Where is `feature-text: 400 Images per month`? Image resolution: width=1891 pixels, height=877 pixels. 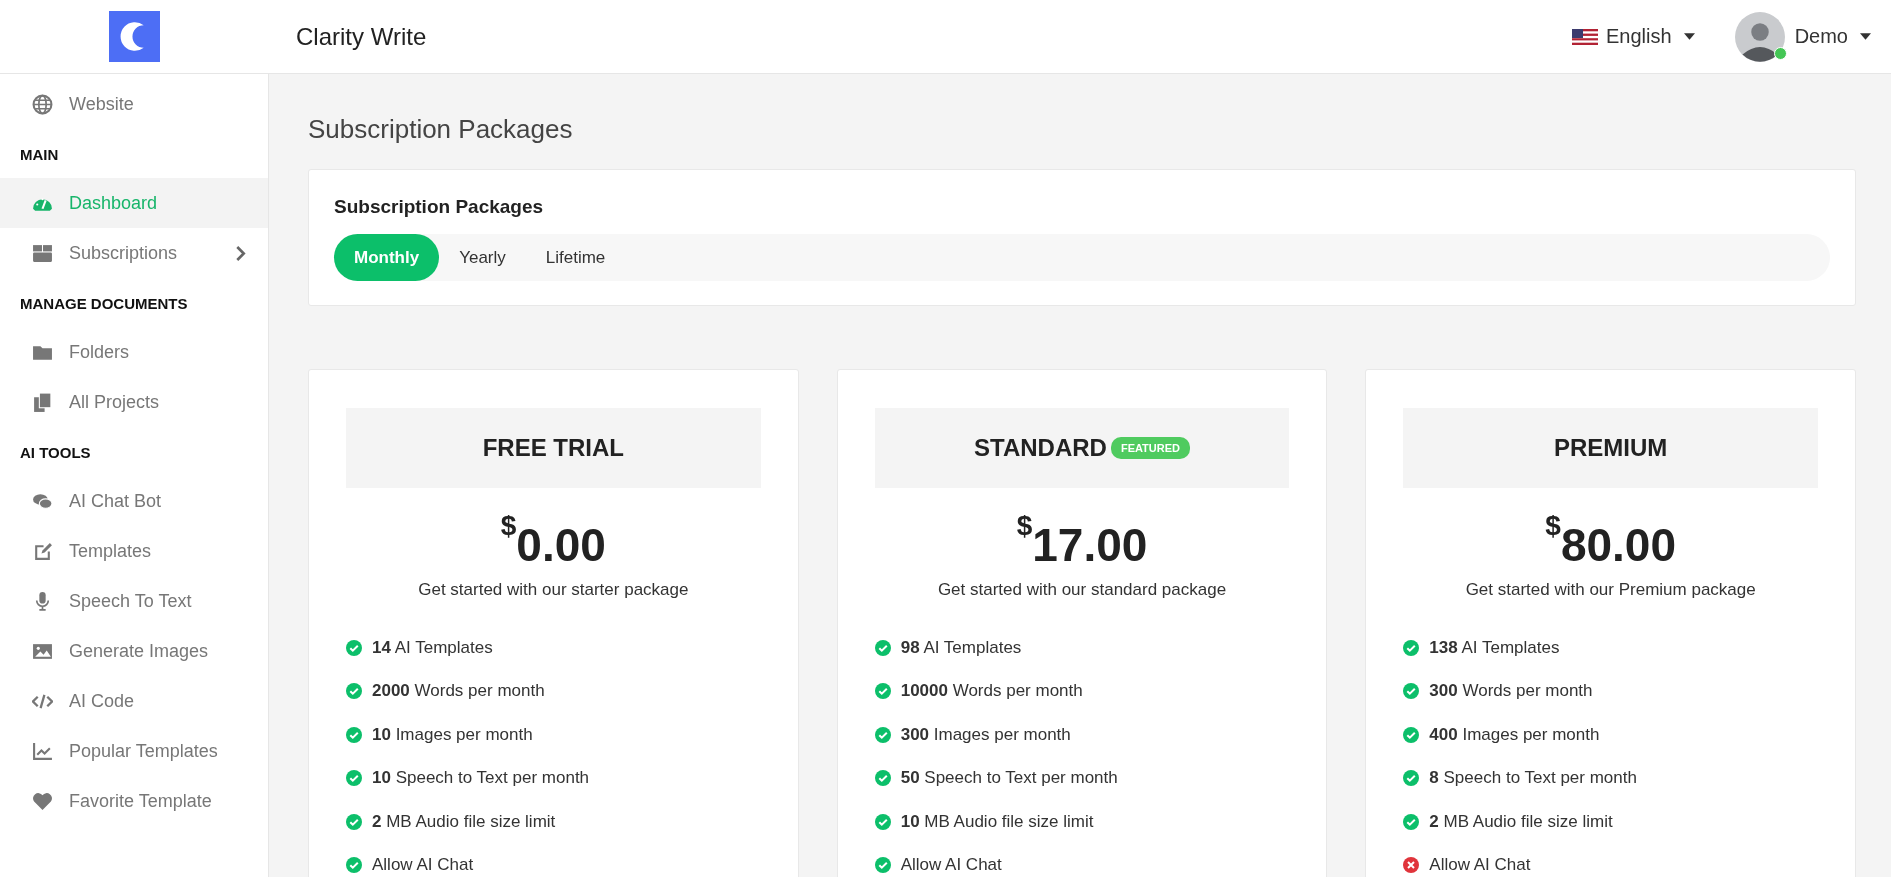
feature-text: 400 Images per month is located at coordinates (1514, 734).